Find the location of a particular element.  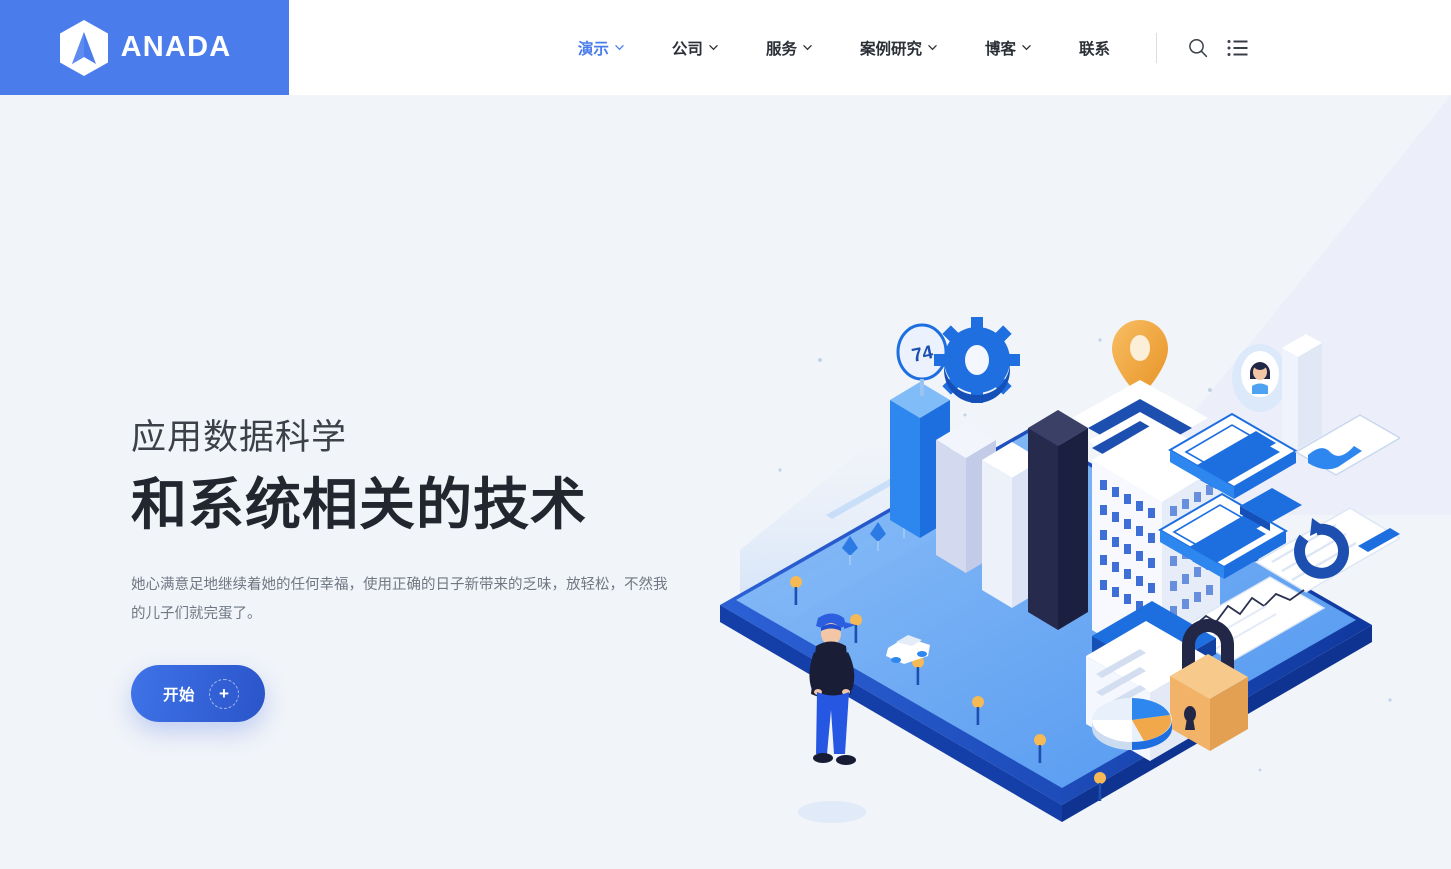

gear-icon is located at coordinates (977, 360).